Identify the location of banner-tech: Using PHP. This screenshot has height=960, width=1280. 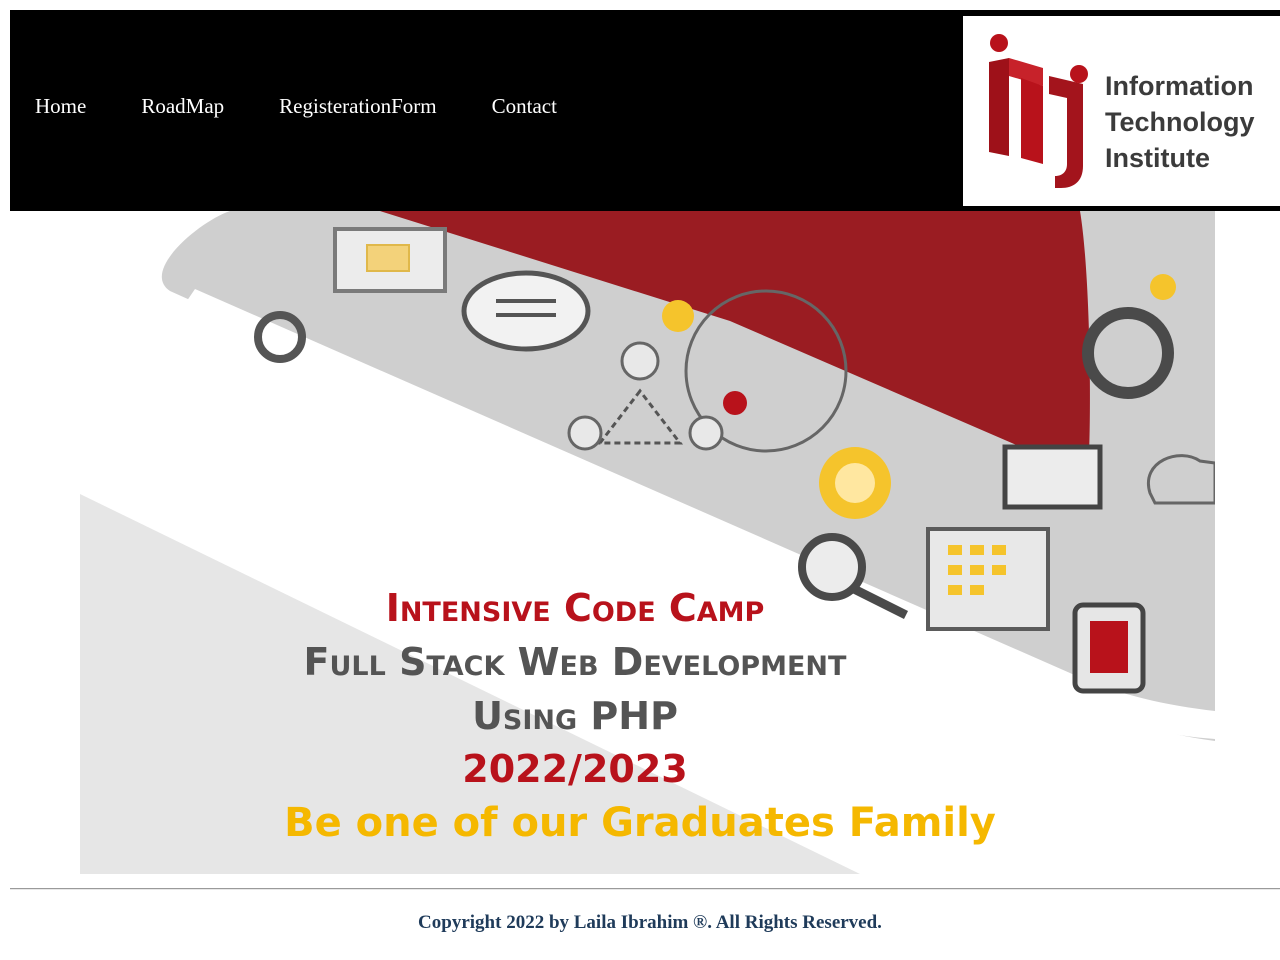
(575, 716).